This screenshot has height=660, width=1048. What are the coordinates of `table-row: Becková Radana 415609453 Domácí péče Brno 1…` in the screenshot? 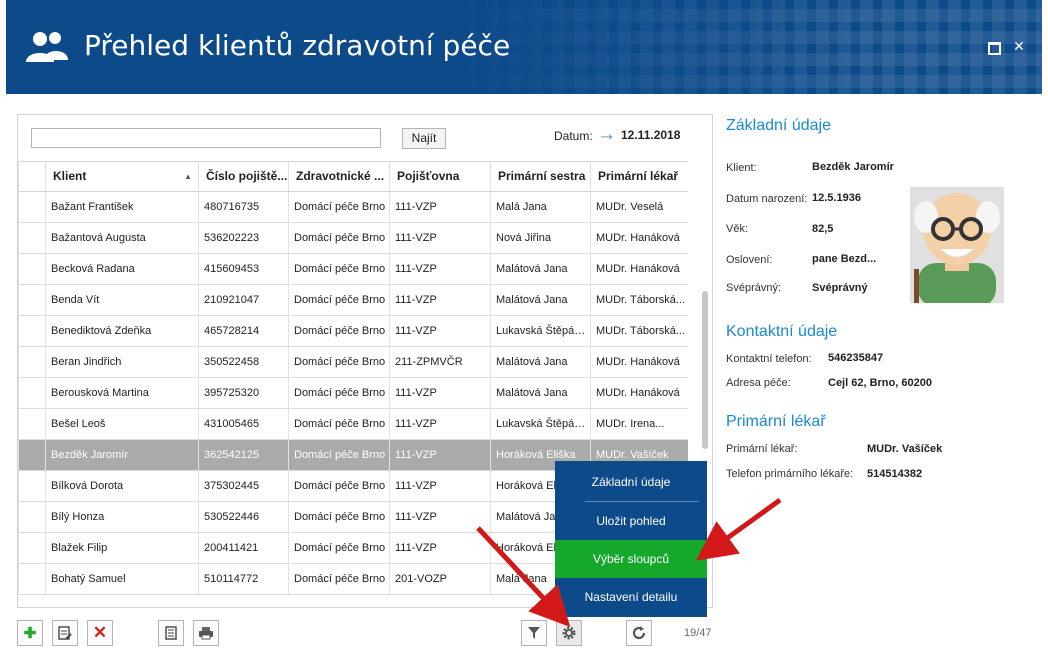 It's located at (353, 269).